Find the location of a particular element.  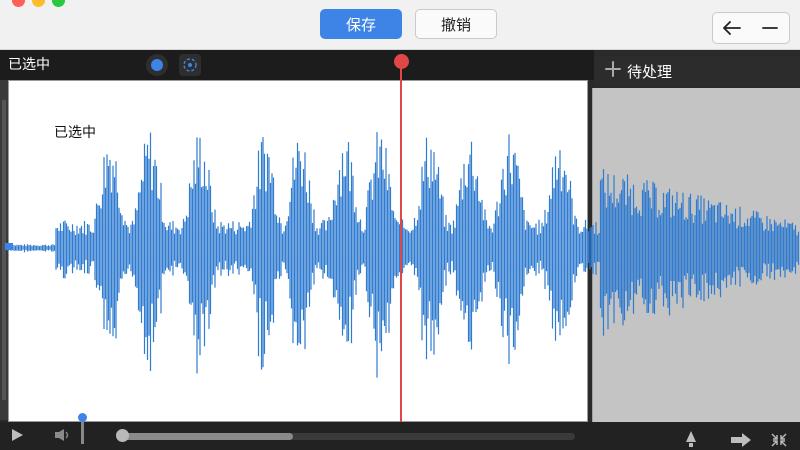

arrow-left-icon is located at coordinates (732, 28).